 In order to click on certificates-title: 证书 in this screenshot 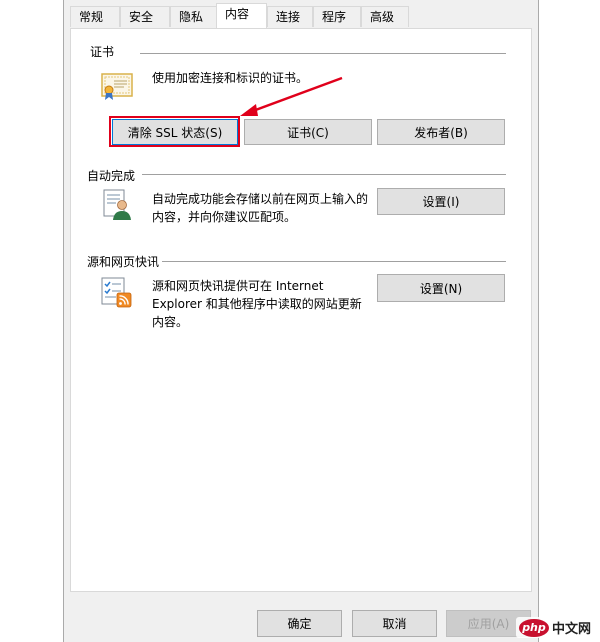, I will do `click(102, 52)`.